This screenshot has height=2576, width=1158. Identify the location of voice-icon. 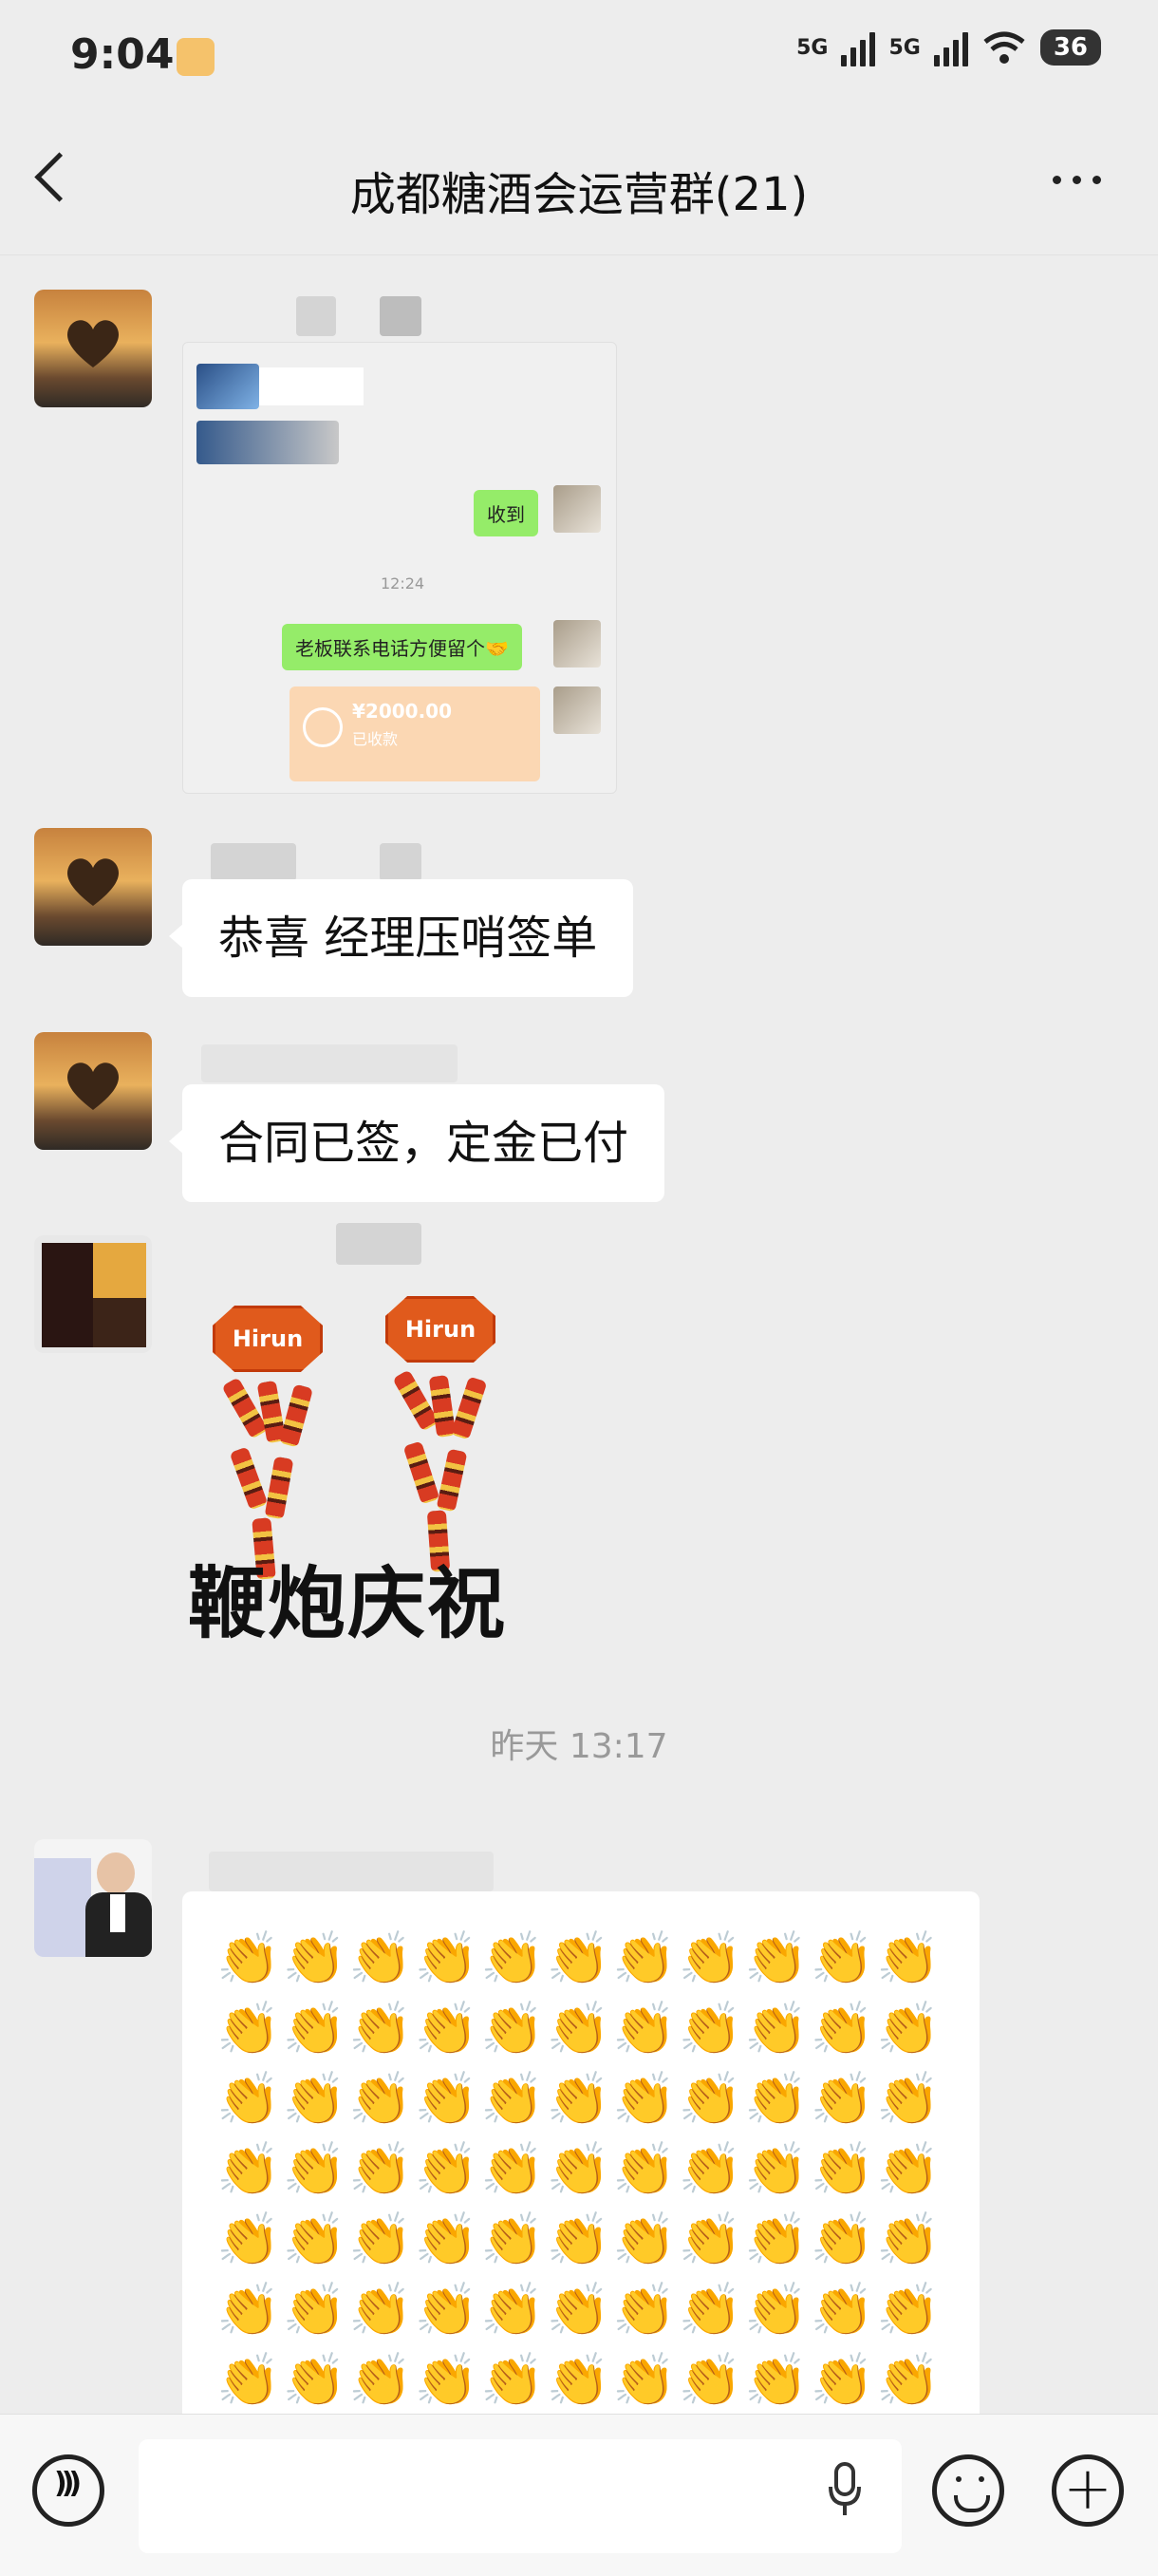
(68, 2490).